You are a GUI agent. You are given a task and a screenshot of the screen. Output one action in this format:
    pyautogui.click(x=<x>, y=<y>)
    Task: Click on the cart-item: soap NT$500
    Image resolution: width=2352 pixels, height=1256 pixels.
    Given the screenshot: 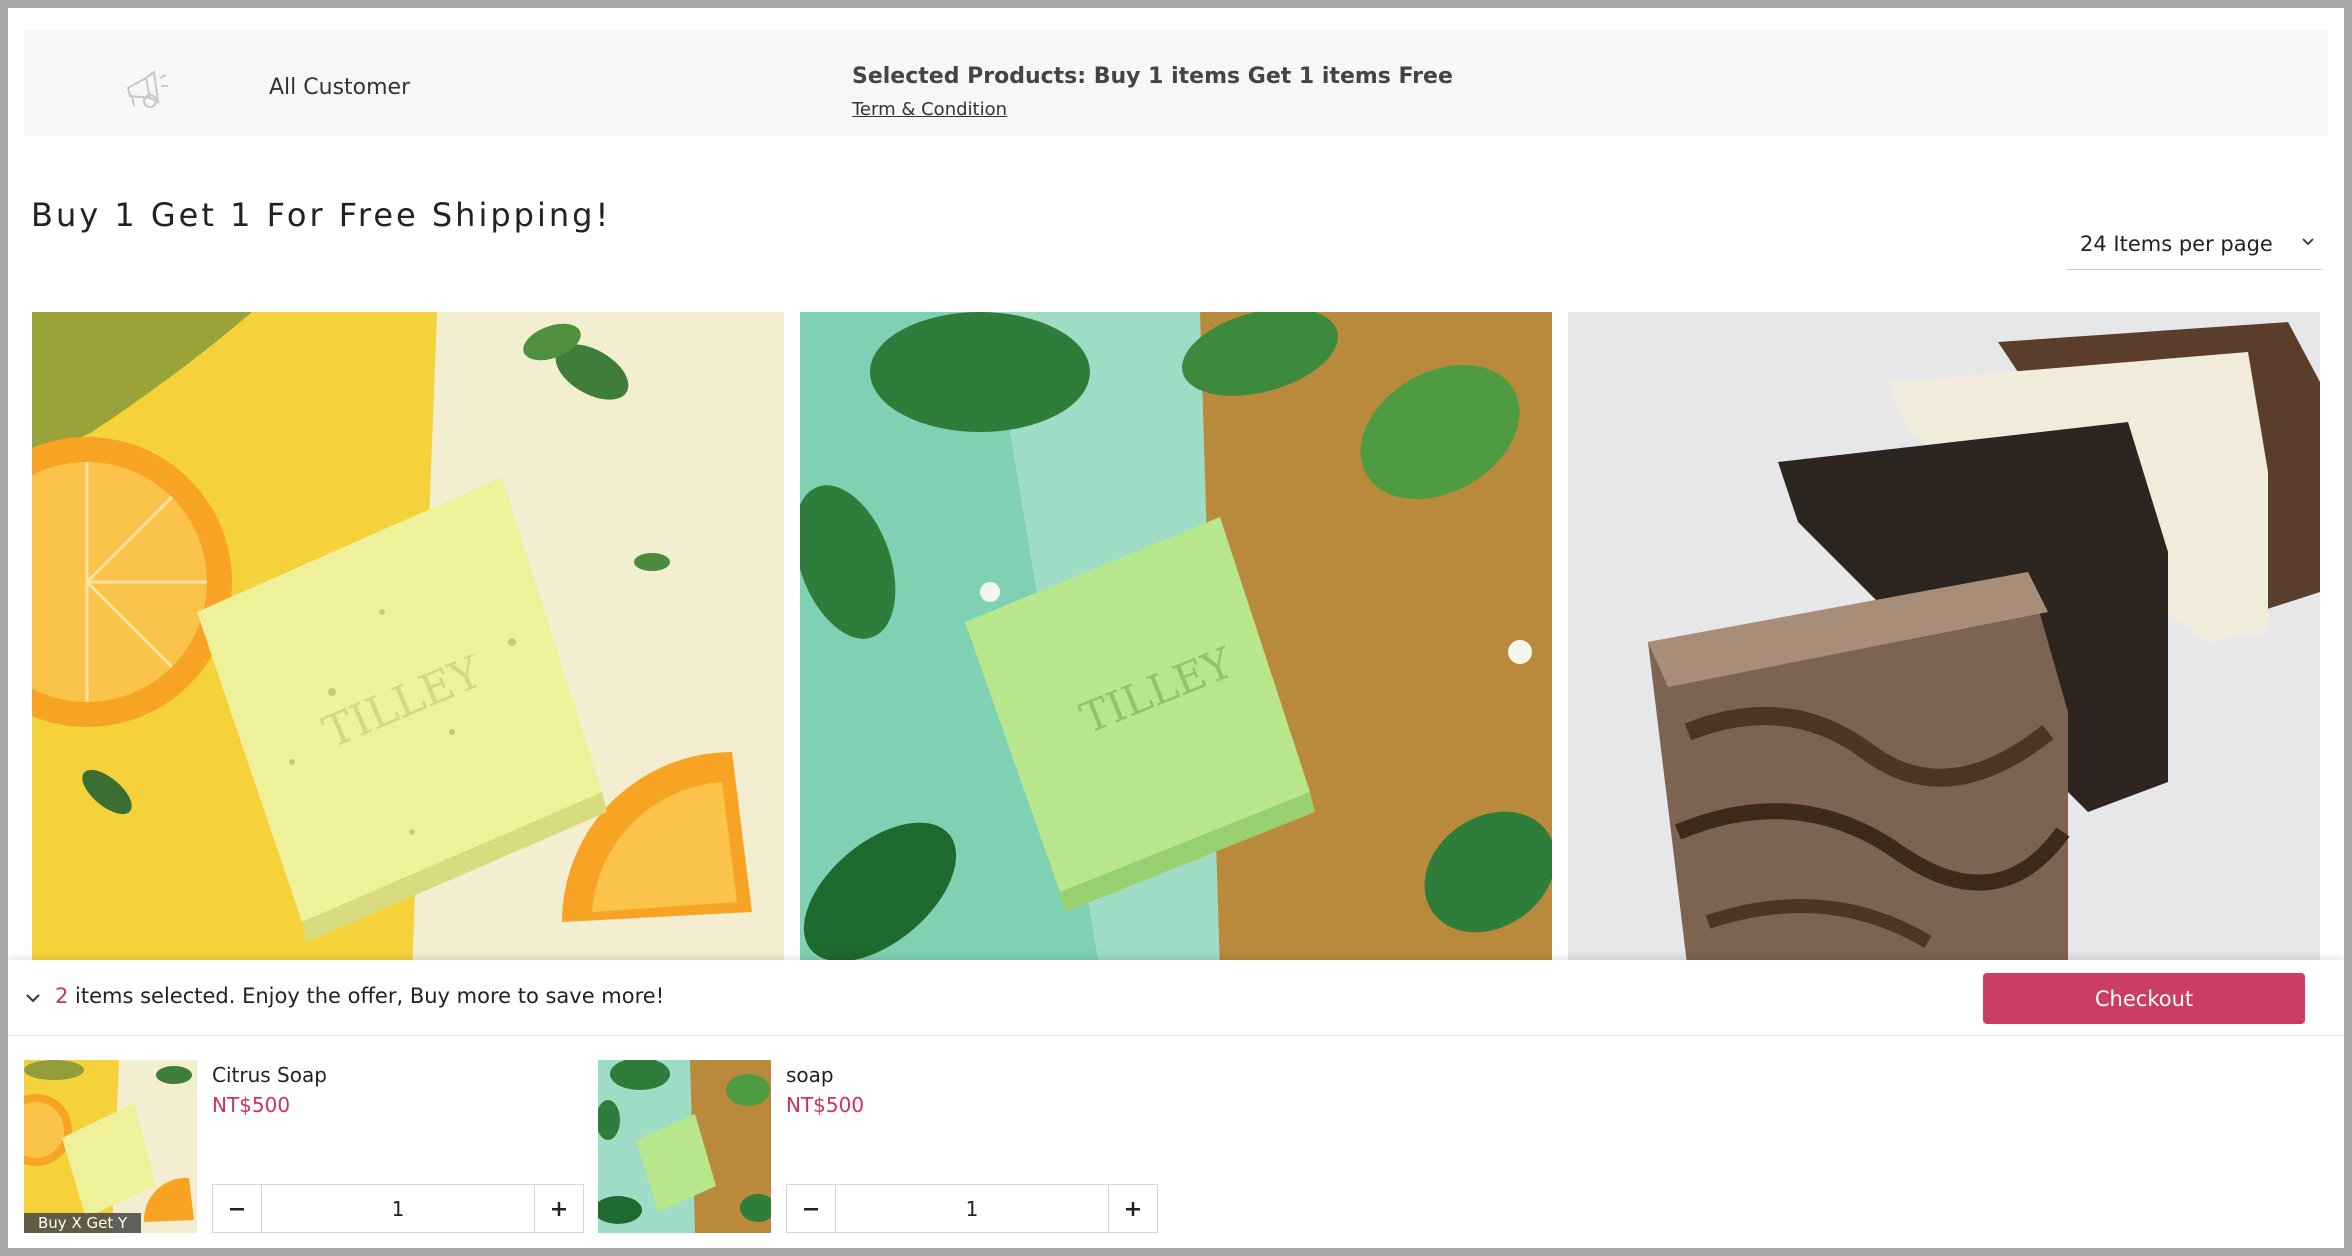 What is the action you would take?
    pyautogui.click(x=878, y=1147)
    